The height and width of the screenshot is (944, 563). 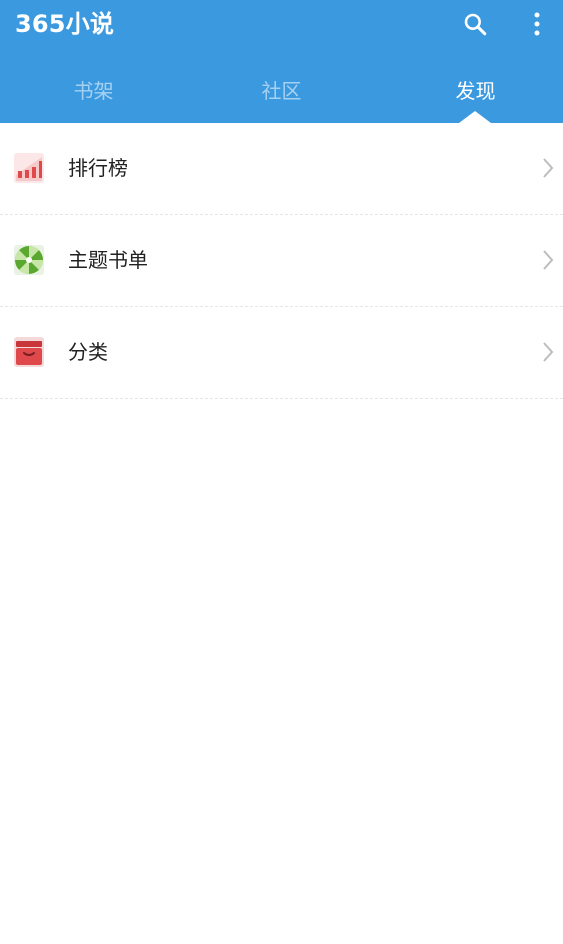 I want to click on search-icon, so click(x=475, y=24).